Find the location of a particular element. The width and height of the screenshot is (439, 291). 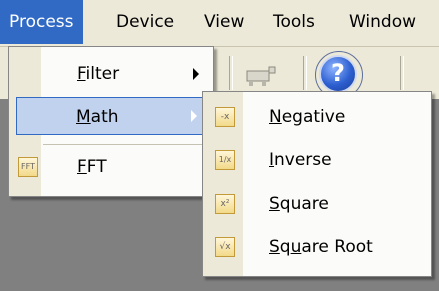

menu-item-negative: -x Negative is located at coordinates (317, 117).